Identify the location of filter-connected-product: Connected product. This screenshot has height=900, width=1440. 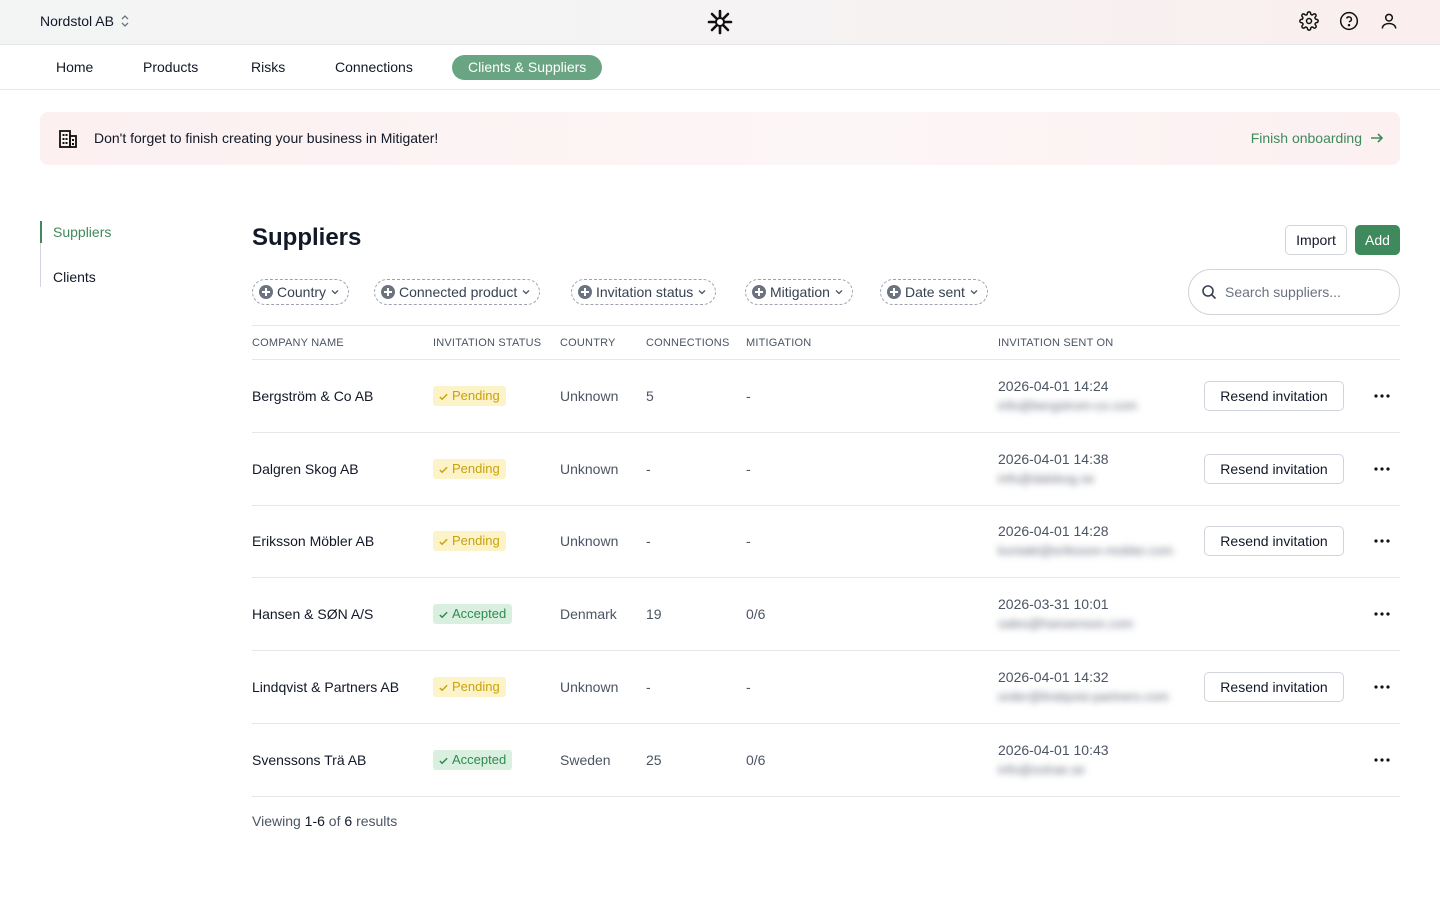
(457, 292).